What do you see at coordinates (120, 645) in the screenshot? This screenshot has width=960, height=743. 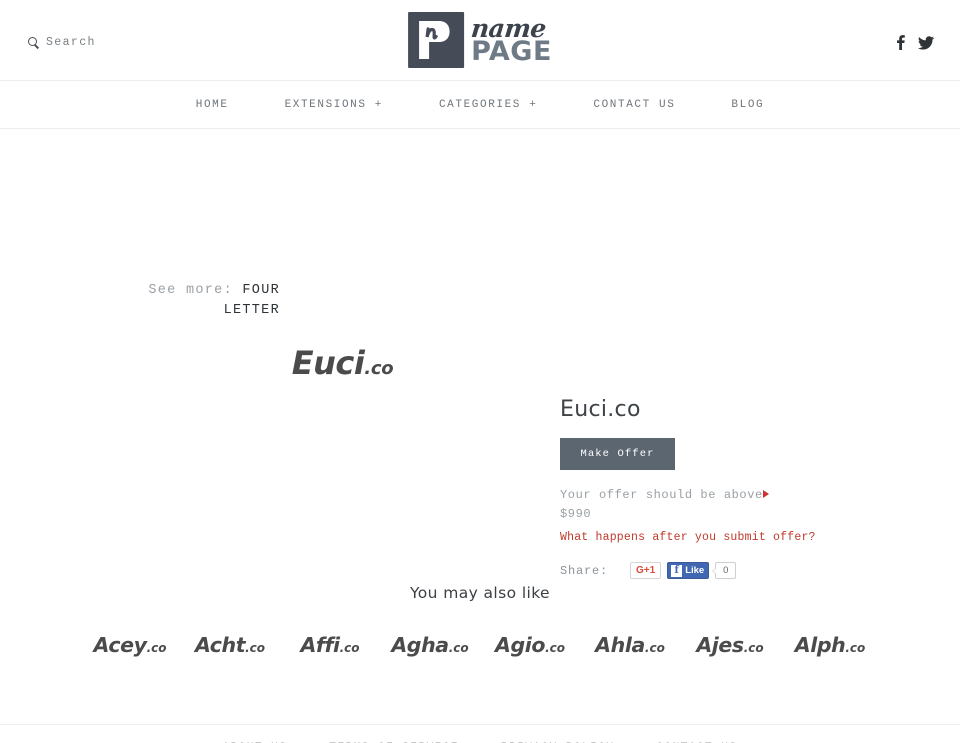 I see `related-domain-name: Acey` at bounding box center [120, 645].